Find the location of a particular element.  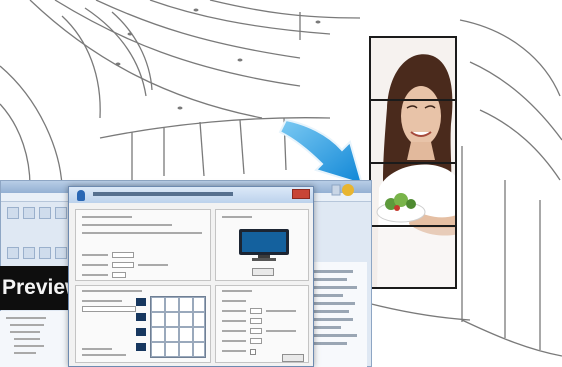

preview-label: Preview is located at coordinates (38, 288).